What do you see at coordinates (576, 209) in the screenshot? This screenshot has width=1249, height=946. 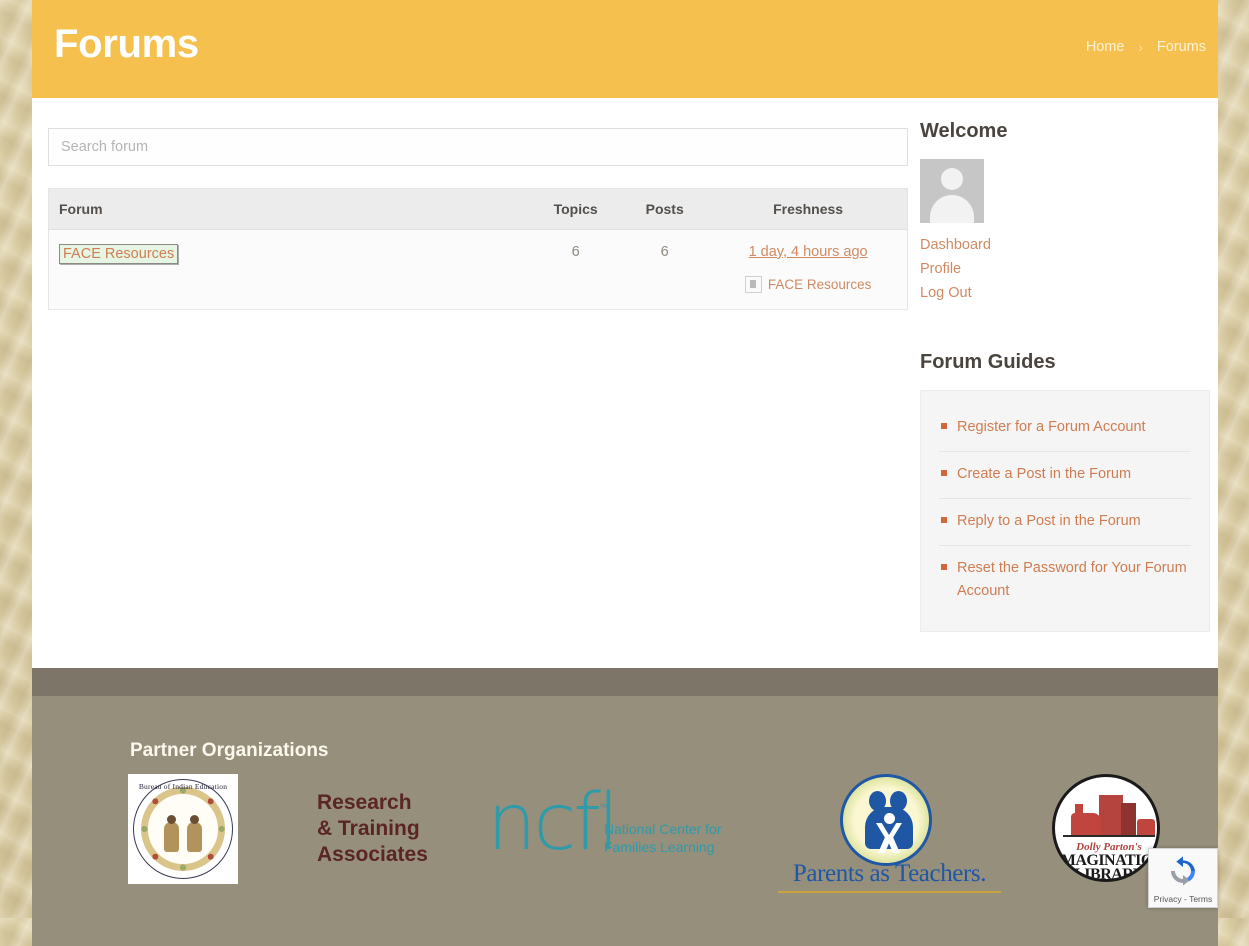 I see `column-header-topics: Topics` at bounding box center [576, 209].